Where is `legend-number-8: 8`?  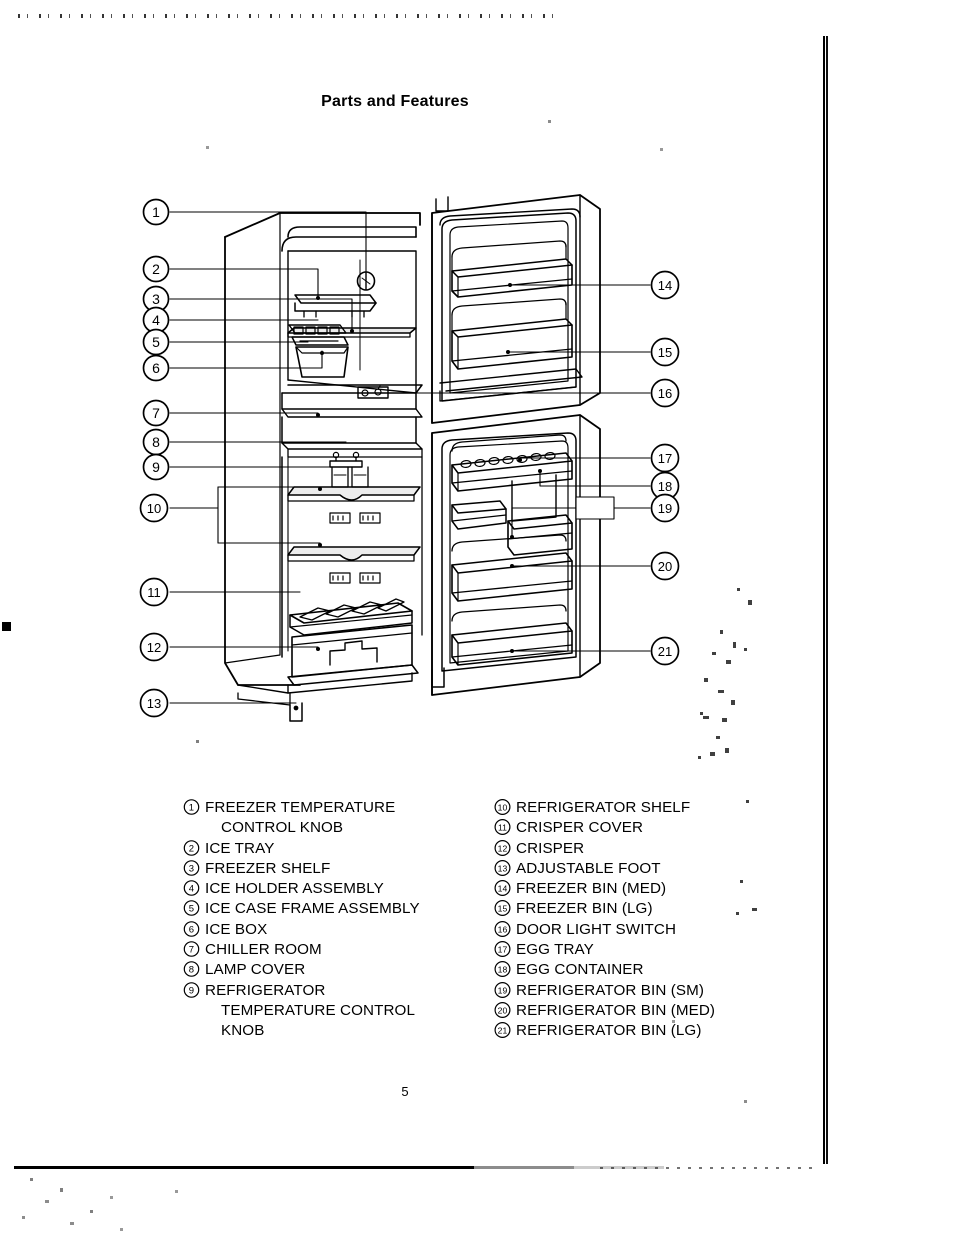
legend-number-8: 8 is located at coordinates (192, 969).